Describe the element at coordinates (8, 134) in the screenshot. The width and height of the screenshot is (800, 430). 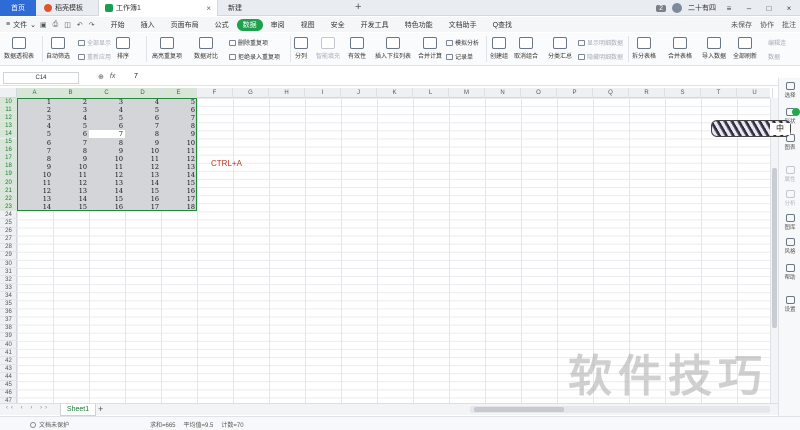
I see `row-header: 14` at that location.